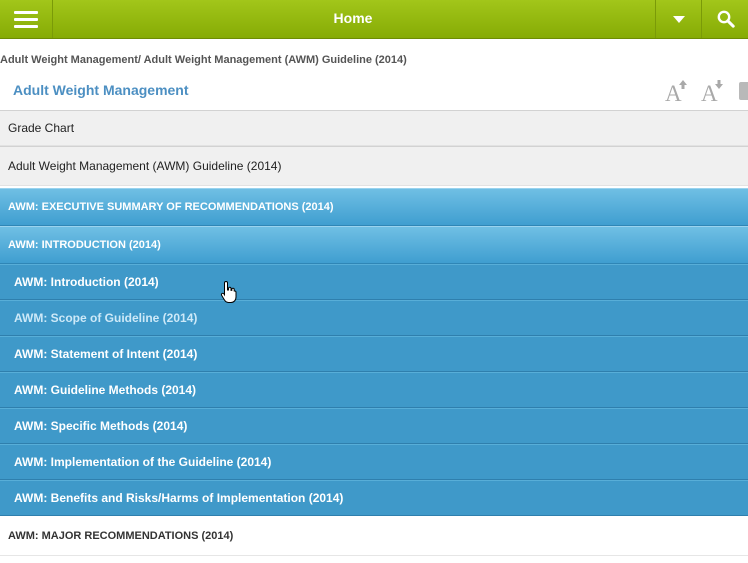 The height and width of the screenshot is (563, 748). I want to click on section-major-recommendations: AWM: MAJOR RECOMMENDATIONS (2014), so click(374, 536).